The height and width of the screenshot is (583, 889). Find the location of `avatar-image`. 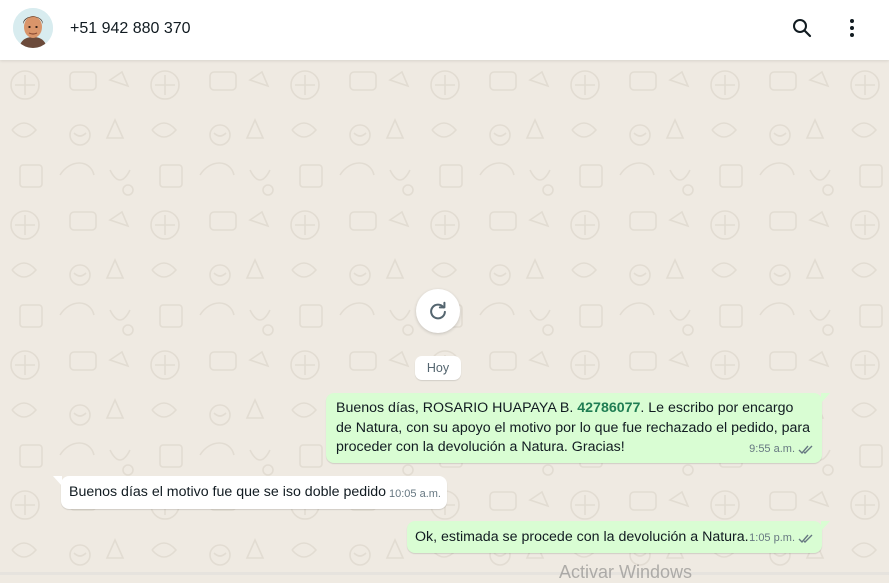

avatar-image is located at coordinates (33, 28).